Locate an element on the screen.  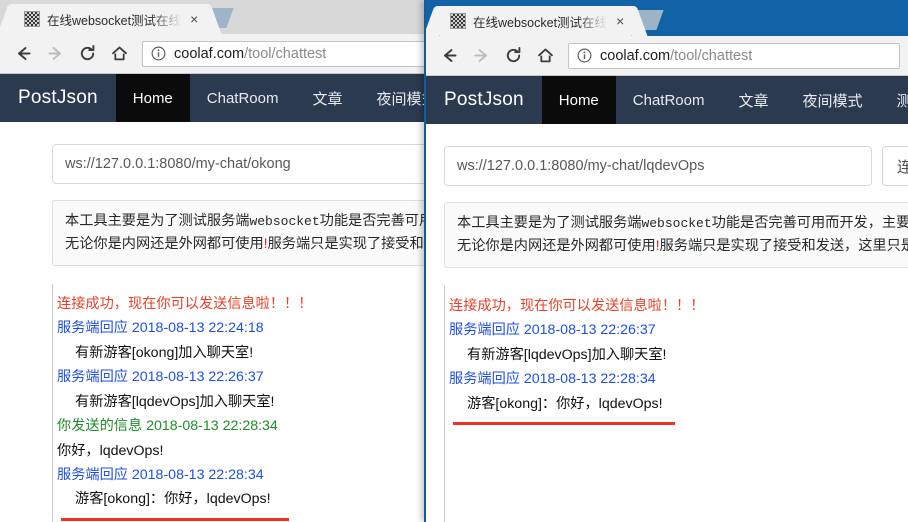
message-author: 你发送的信息 is located at coordinates (102, 426).